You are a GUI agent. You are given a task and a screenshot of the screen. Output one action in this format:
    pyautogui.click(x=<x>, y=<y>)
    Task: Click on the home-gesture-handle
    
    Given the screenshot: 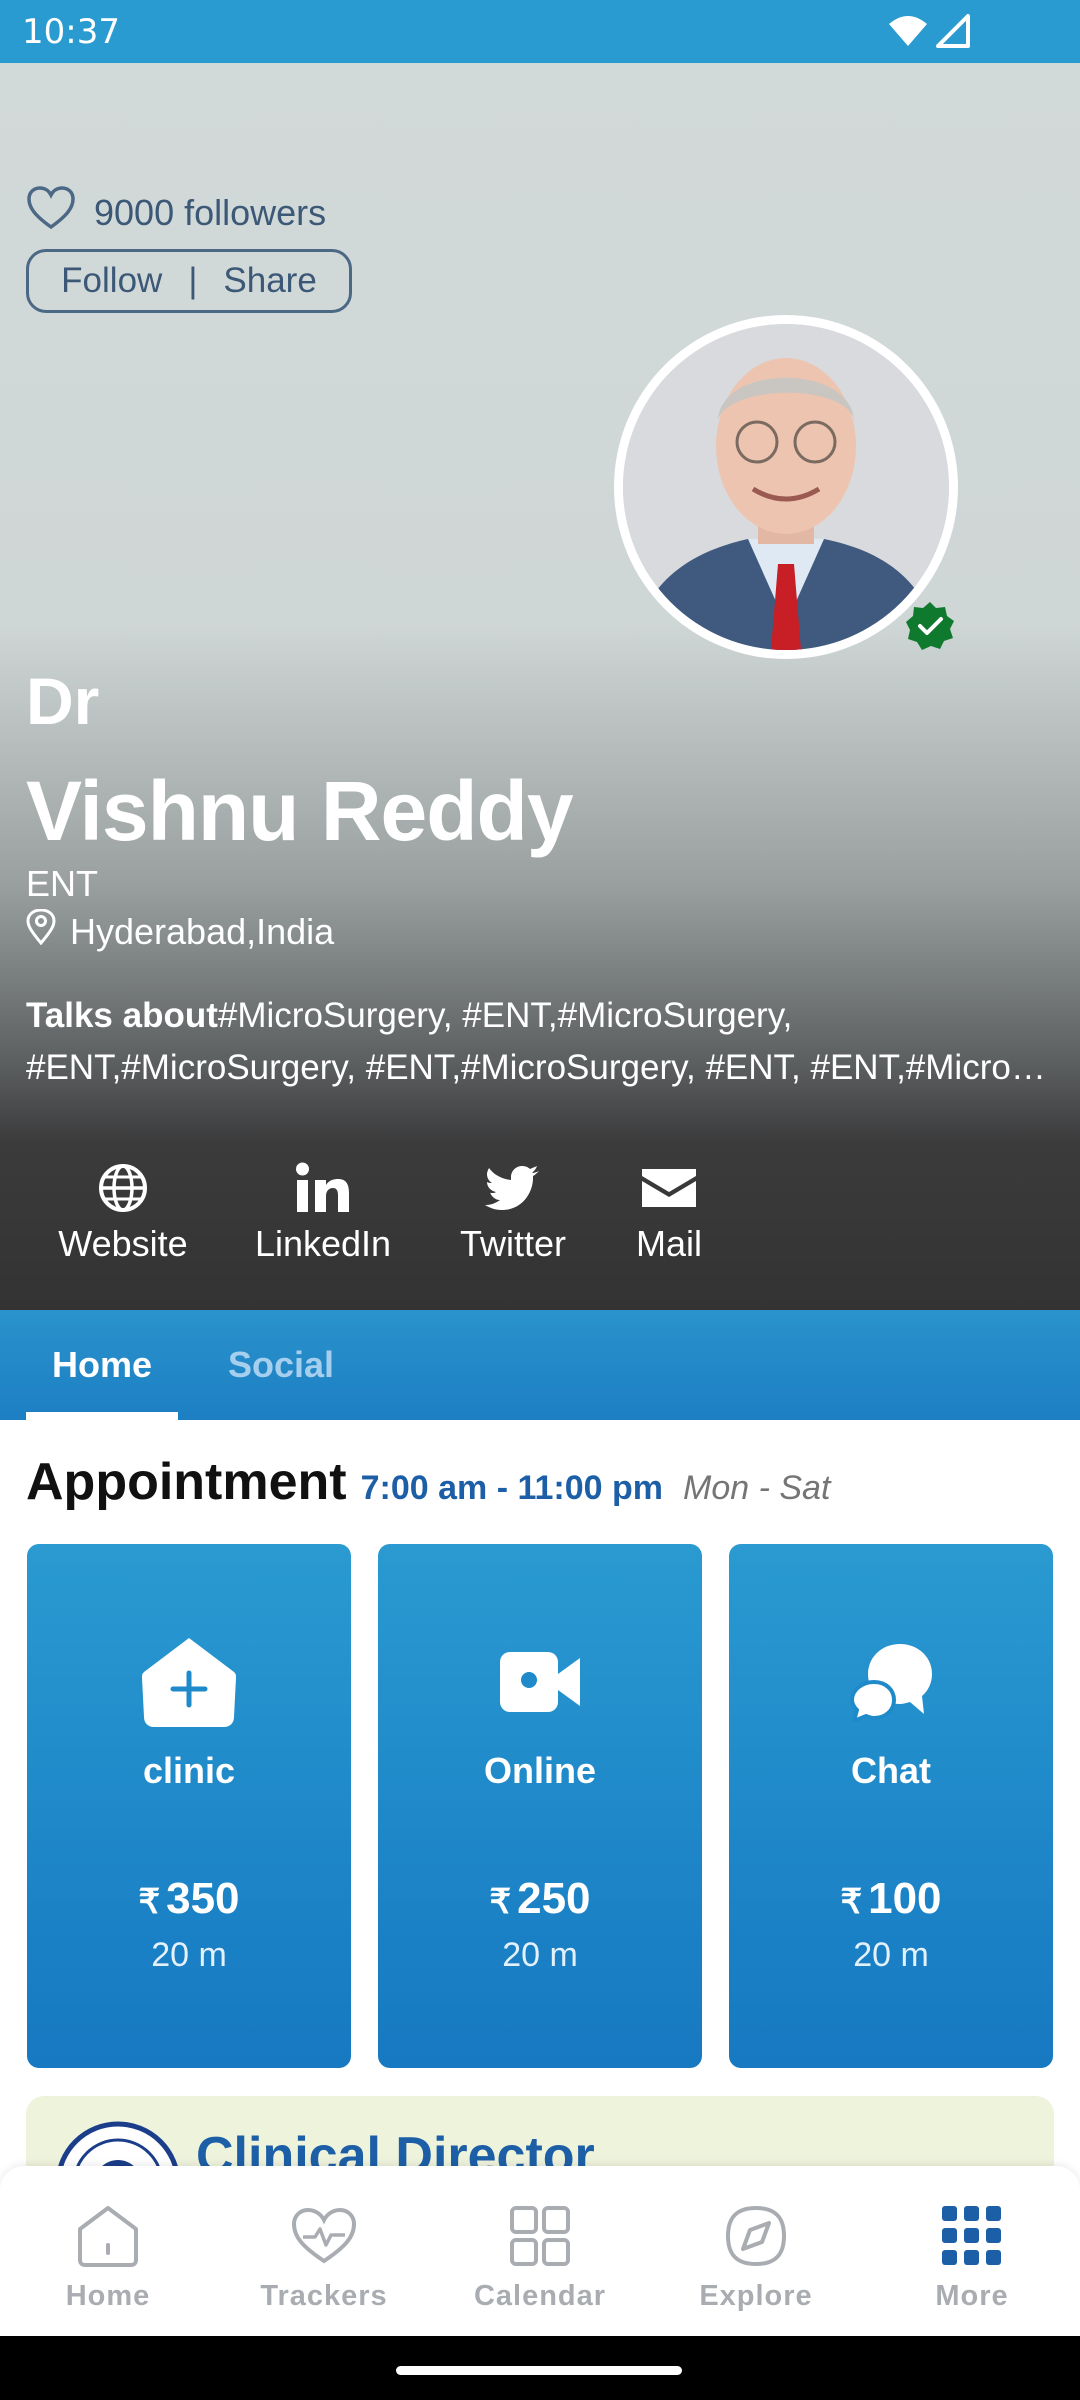 What is the action you would take?
    pyautogui.click(x=539, y=2370)
    